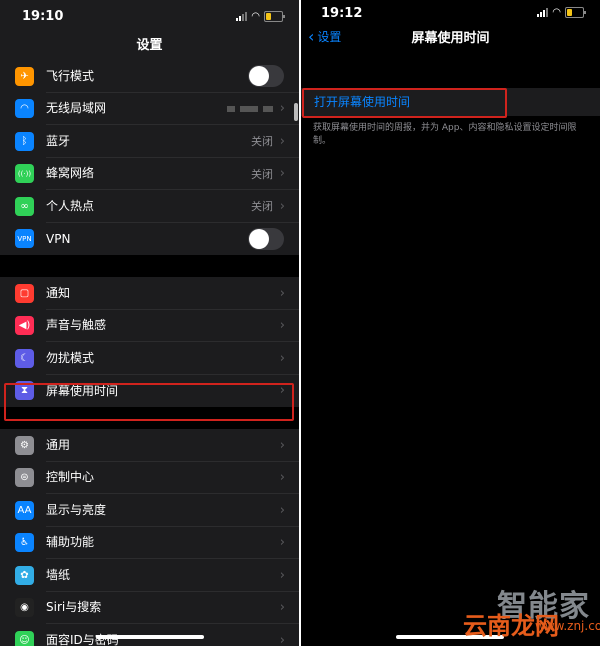  Describe the element at coordinates (329, 37) in the screenshot. I see `back-label: 设置` at that location.